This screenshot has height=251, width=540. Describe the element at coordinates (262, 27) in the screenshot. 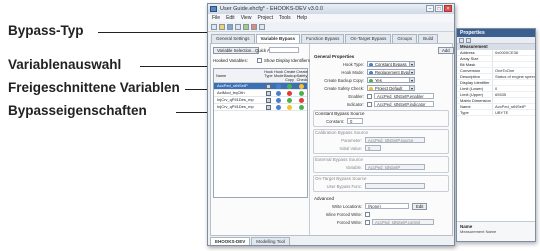

I see `settings-icon` at that location.